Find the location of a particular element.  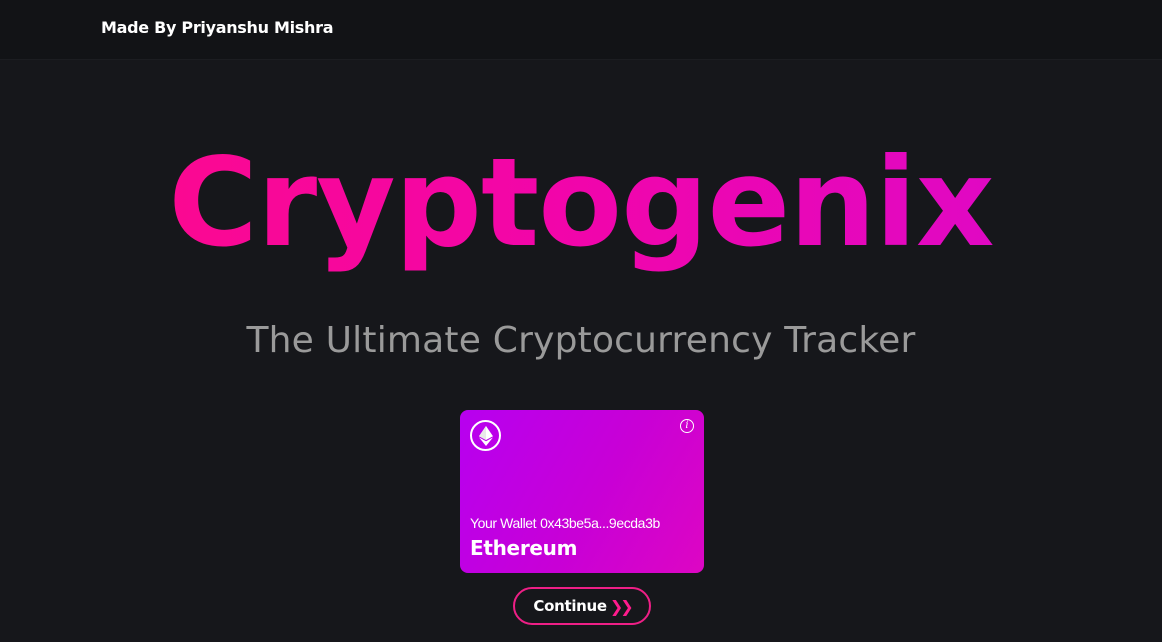

wallet-network: Ethereum is located at coordinates (524, 548).